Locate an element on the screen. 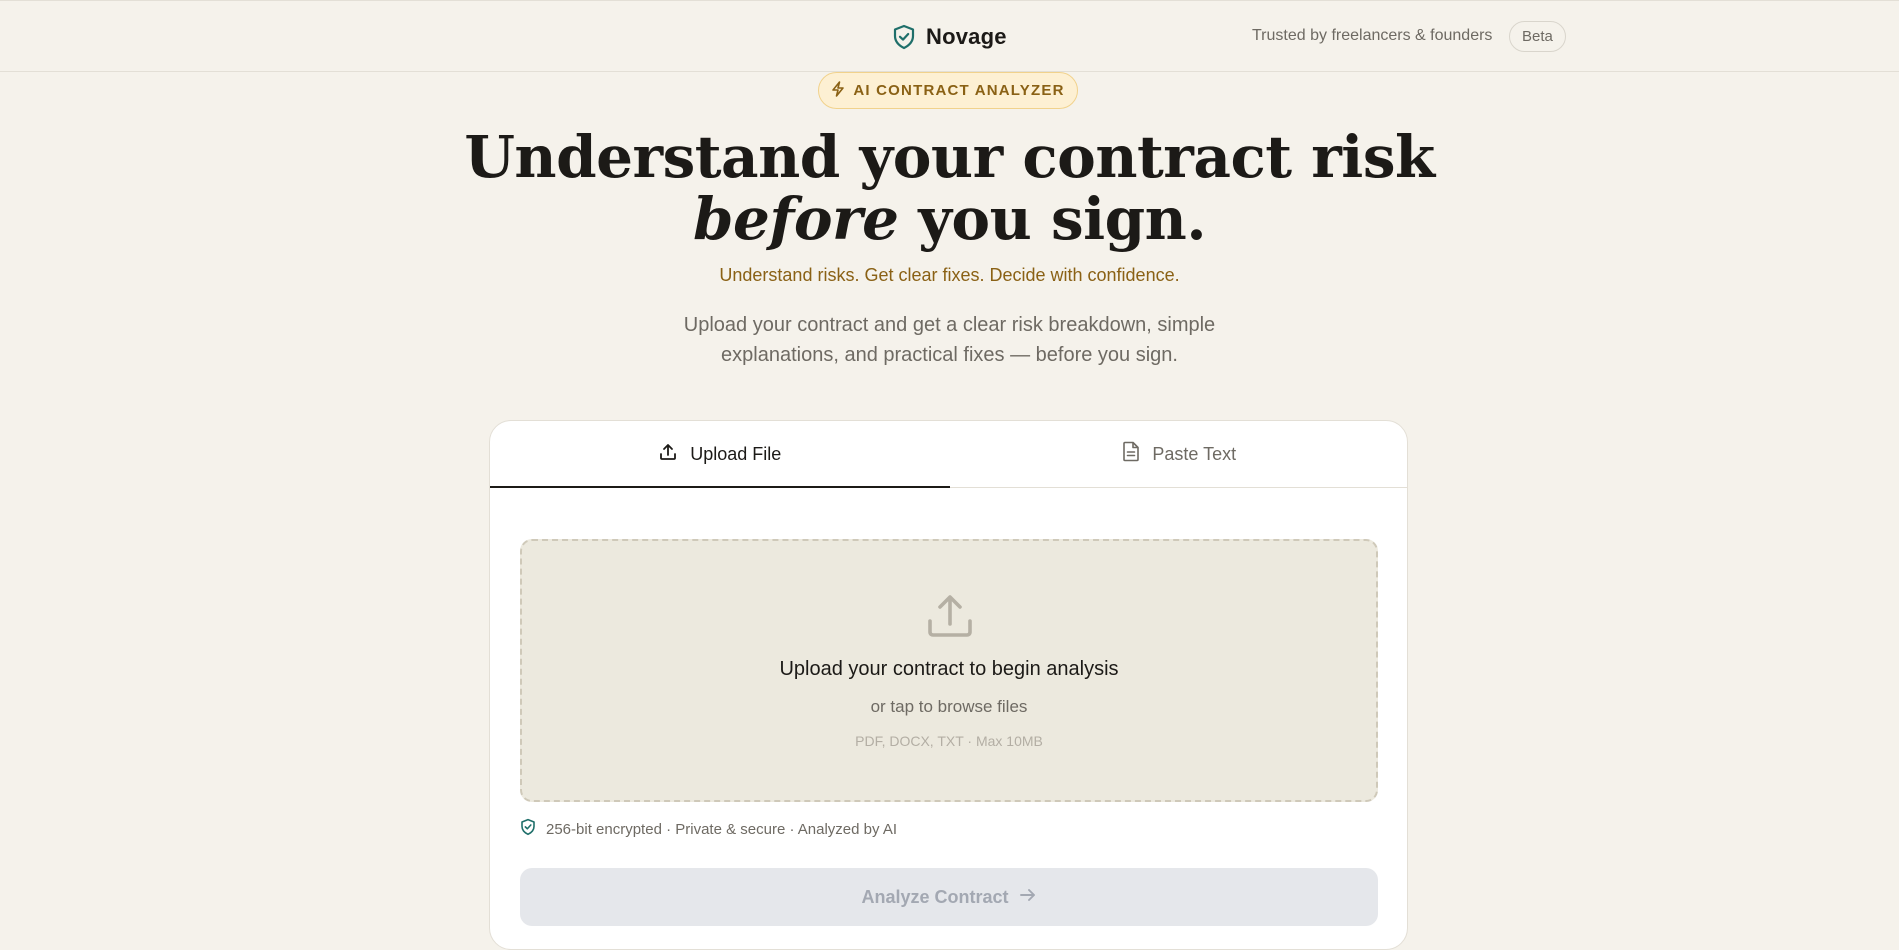  input-mode-tabs: Upload File Paste Text is located at coordinates (949, 454).